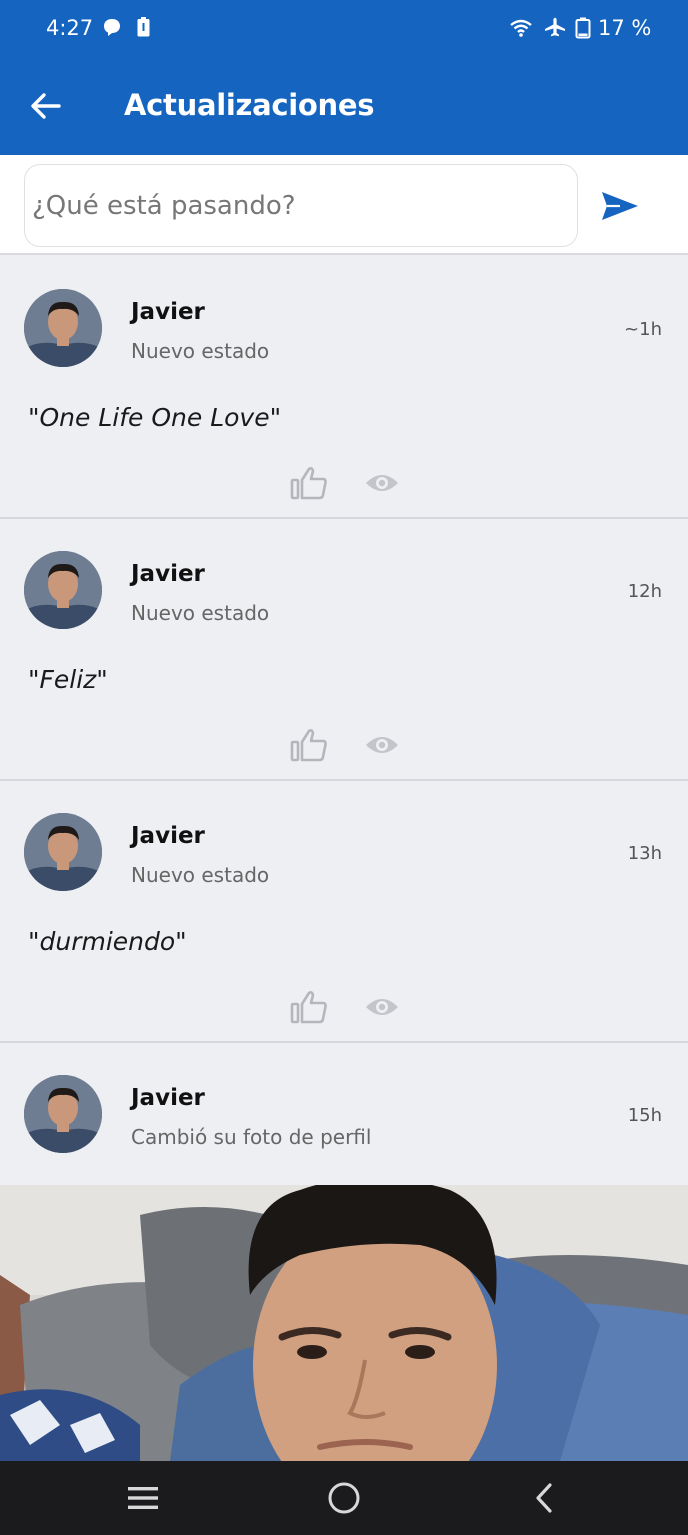 The image size is (688, 1535). Describe the element at coordinates (251, 1137) in the screenshot. I see `post-subtitle: Cambió su foto de perfil` at that location.